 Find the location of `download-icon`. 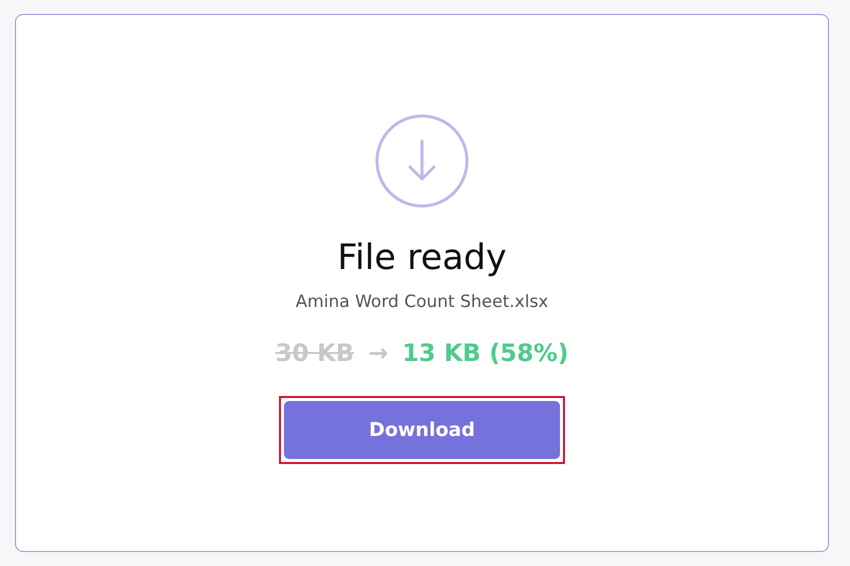

download-icon is located at coordinates (422, 161).